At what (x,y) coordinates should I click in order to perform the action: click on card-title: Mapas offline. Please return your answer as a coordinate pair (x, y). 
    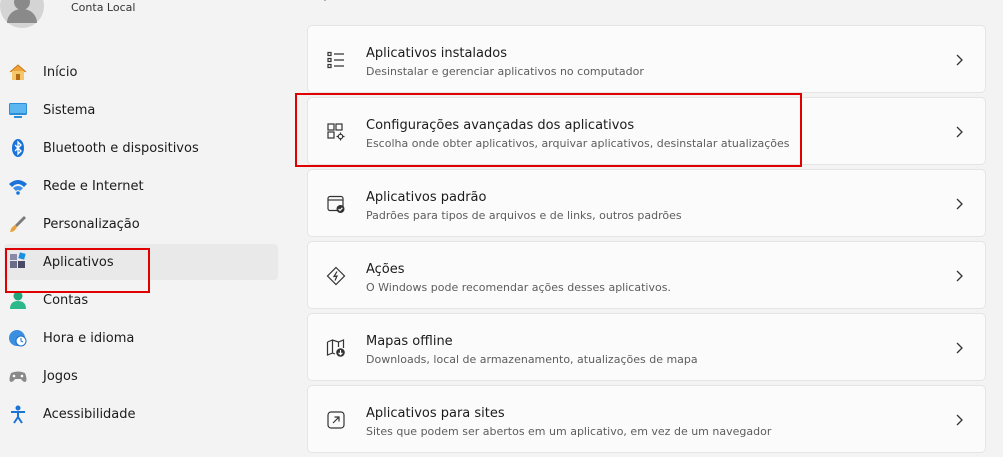
    Looking at the image, I should click on (409, 341).